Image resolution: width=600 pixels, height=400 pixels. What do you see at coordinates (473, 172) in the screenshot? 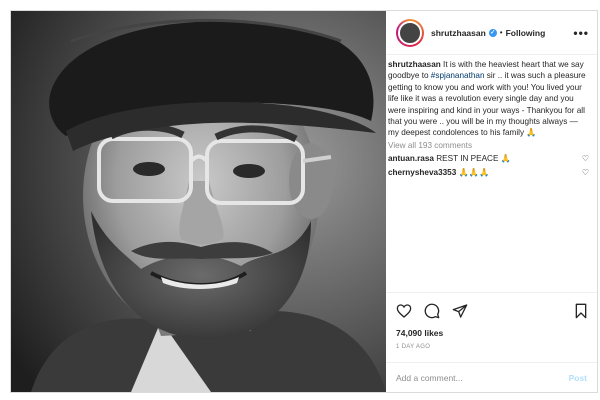
I see `comment-text: 🙏🙏🙏` at bounding box center [473, 172].